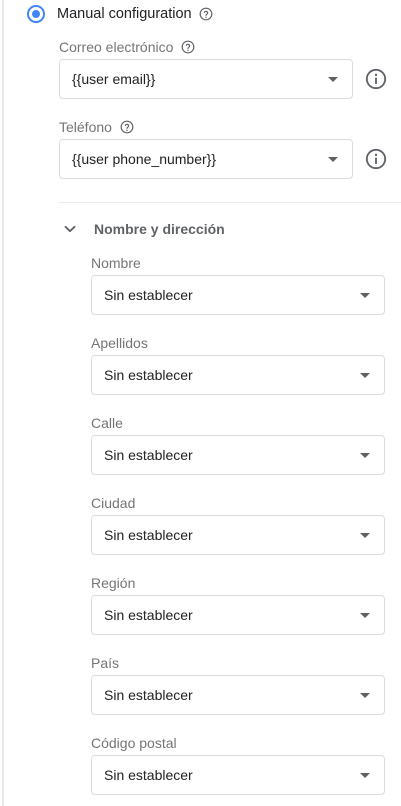  Describe the element at coordinates (85, 127) in the screenshot. I see `phone-label: Teléfono` at that location.